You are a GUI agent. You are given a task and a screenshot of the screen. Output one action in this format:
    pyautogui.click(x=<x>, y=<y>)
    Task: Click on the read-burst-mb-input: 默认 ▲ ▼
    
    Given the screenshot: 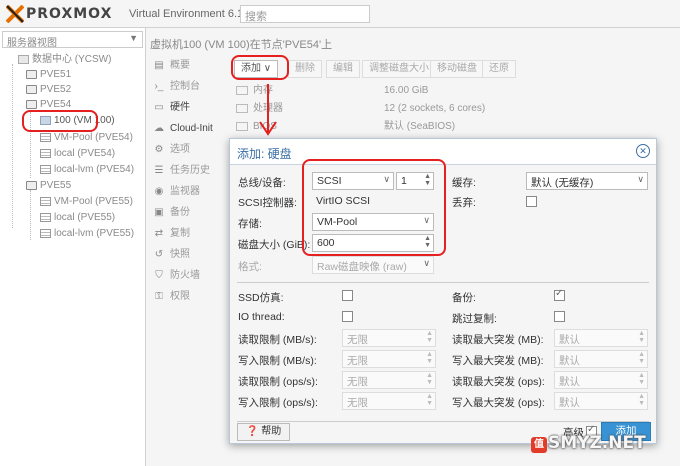 What is the action you would take?
    pyautogui.click(x=601, y=338)
    